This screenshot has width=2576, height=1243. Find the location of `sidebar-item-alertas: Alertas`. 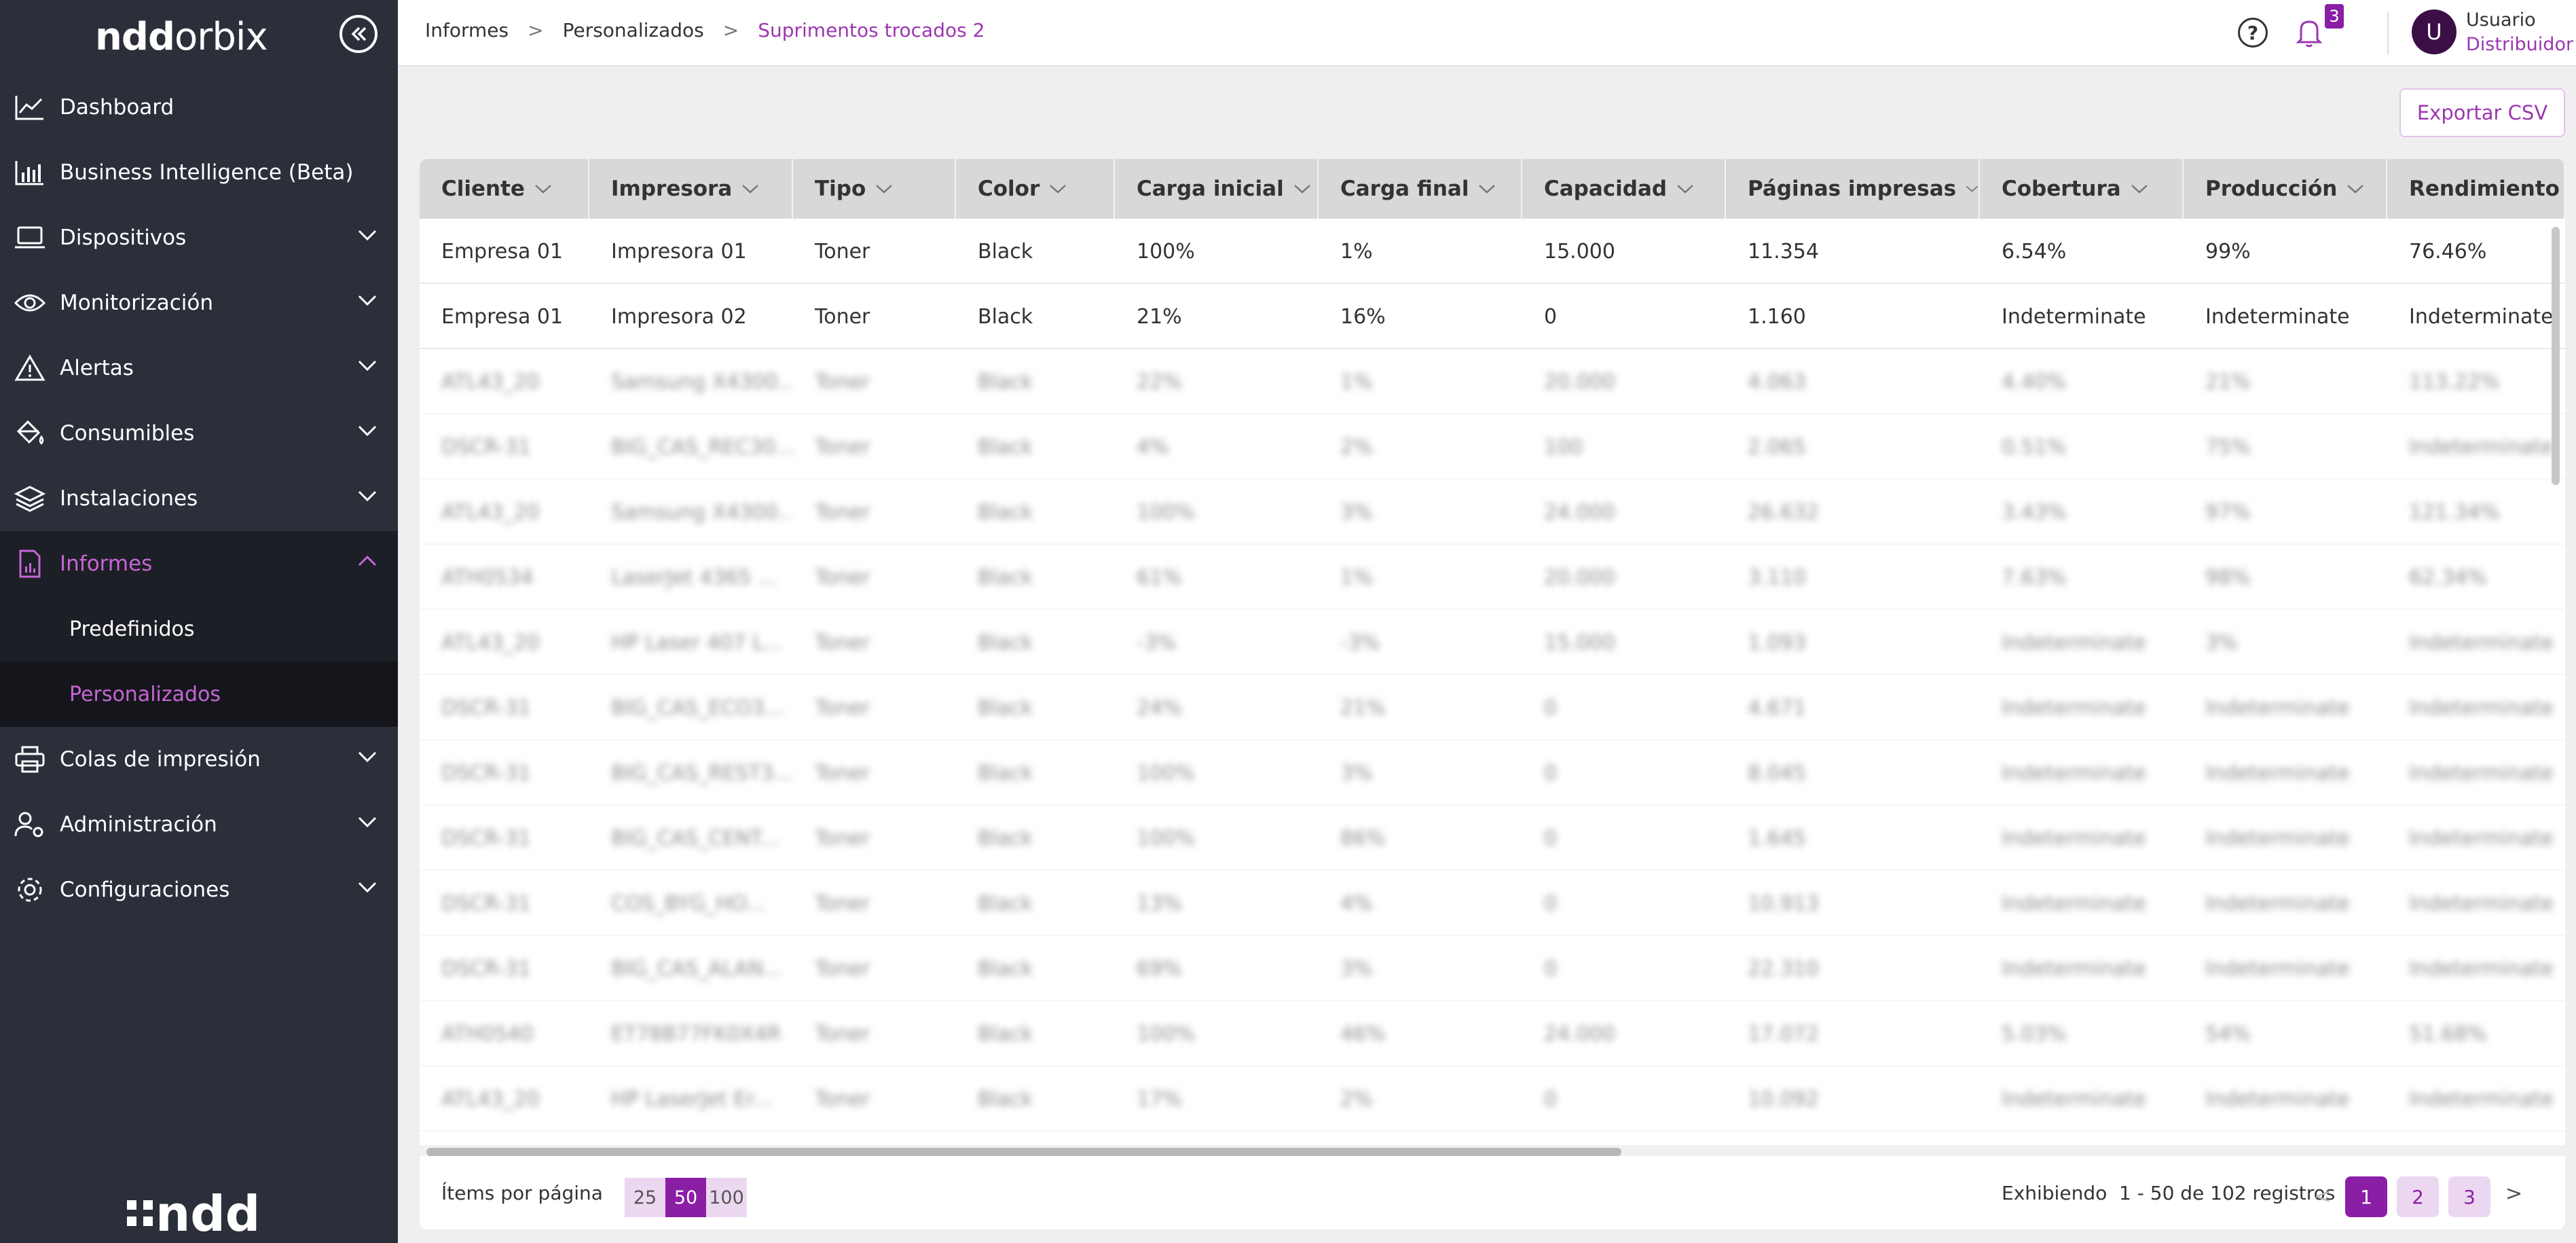

sidebar-item-alertas: Alertas is located at coordinates (199, 368).